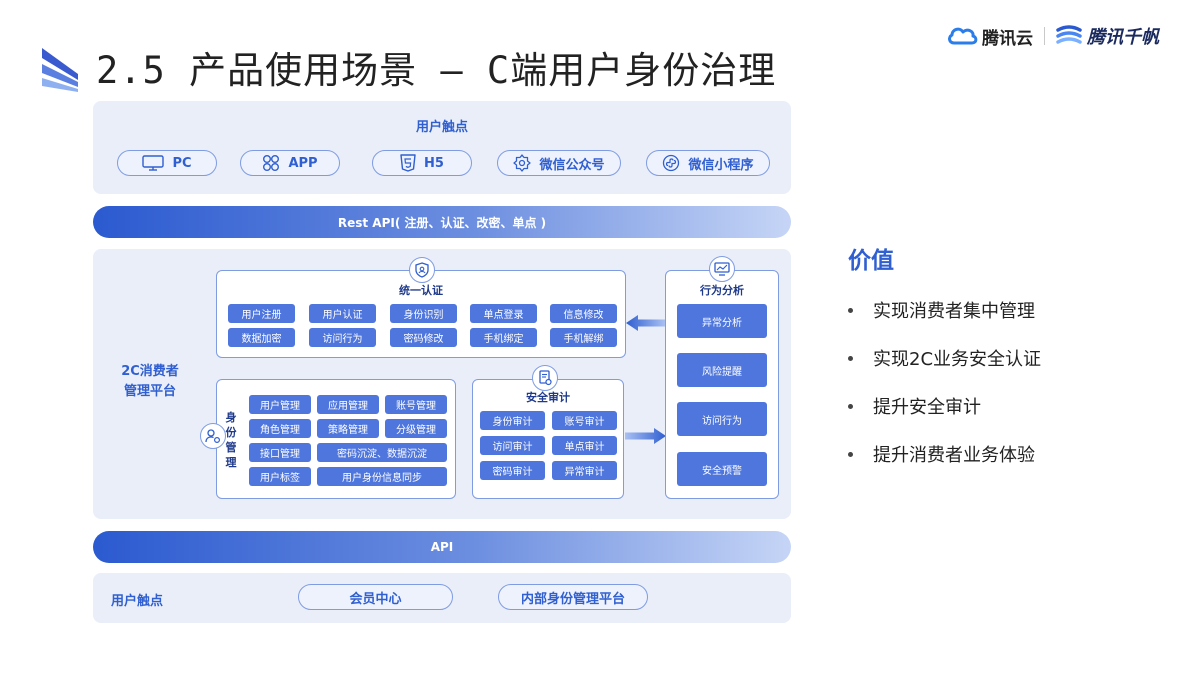 This screenshot has width=1200, height=675. What do you see at coordinates (442, 222) in the screenshot?
I see `rest-api-bar: Rest API( 注册、认证、改密、单点 )` at bounding box center [442, 222].